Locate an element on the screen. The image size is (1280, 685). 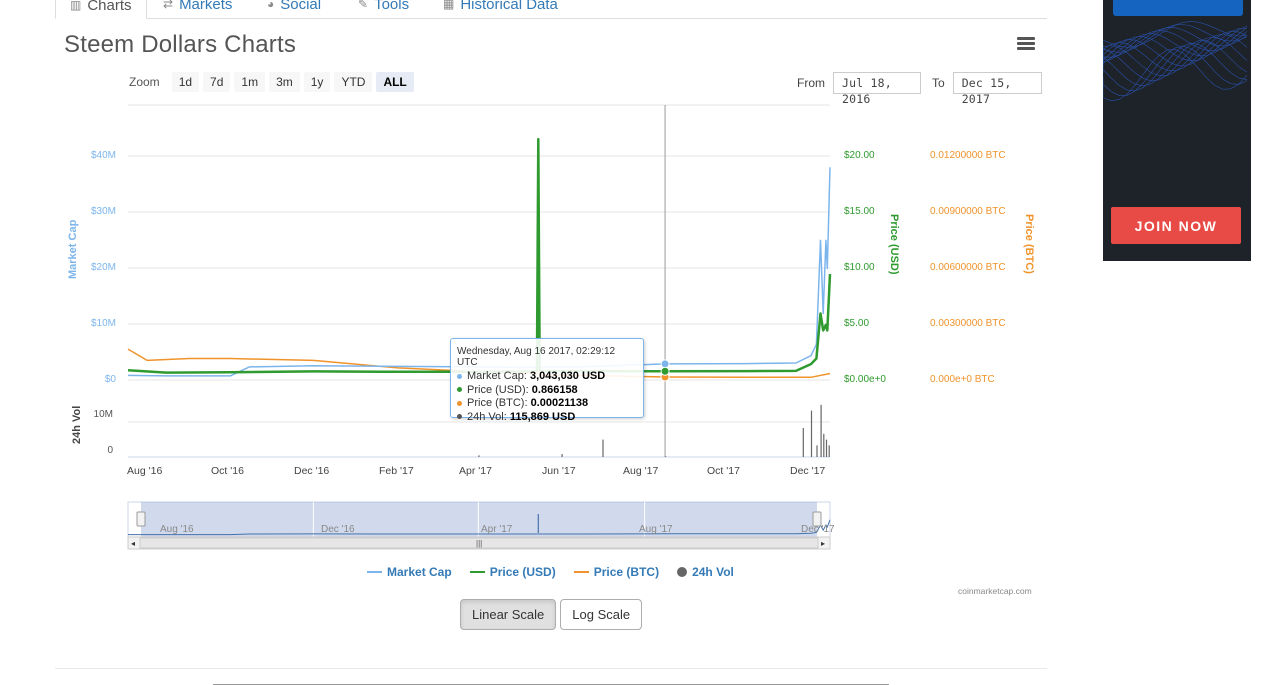
market-cap-axis-title: Market Cap is located at coordinates (73, 249).